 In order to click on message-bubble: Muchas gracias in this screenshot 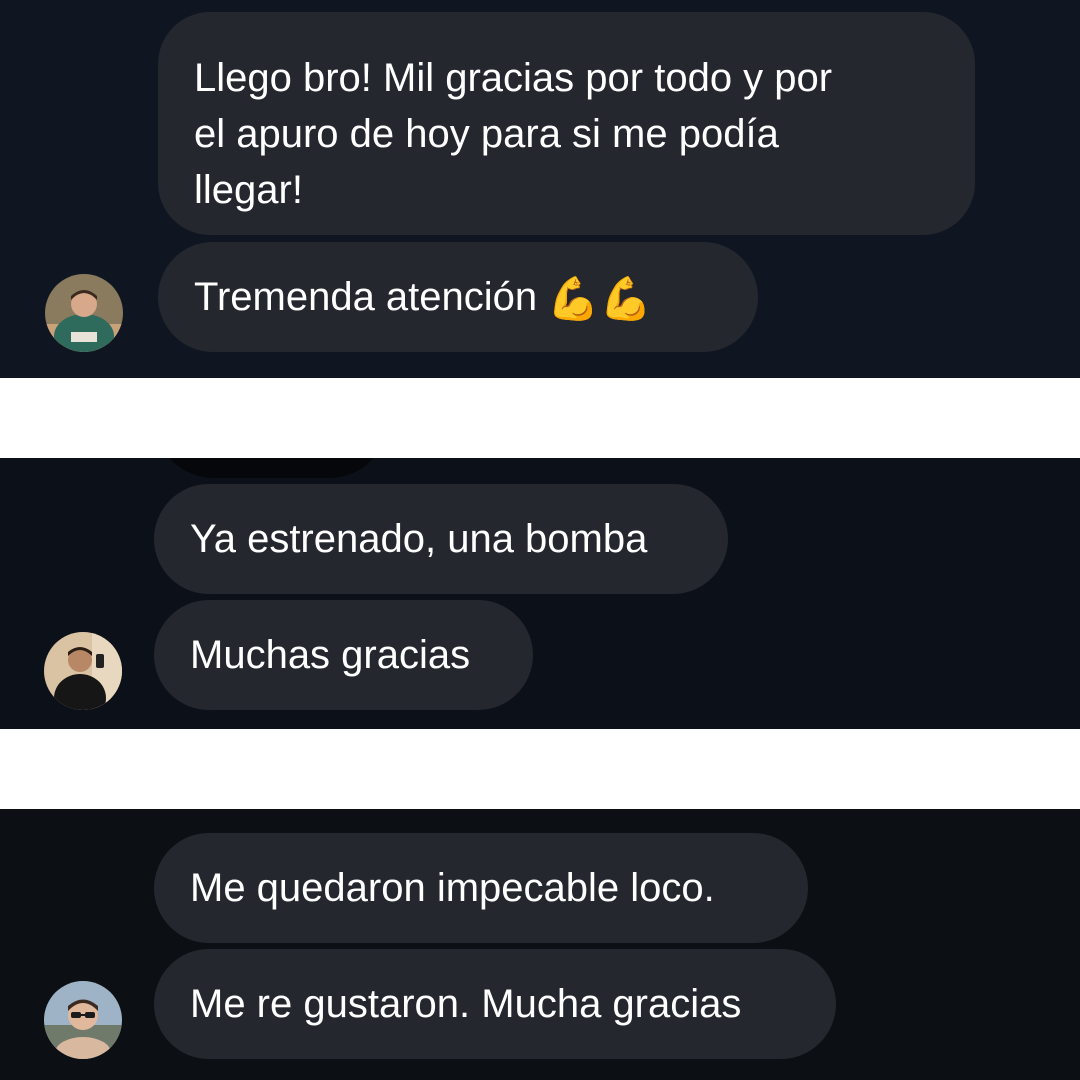, I will do `click(343, 655)`.